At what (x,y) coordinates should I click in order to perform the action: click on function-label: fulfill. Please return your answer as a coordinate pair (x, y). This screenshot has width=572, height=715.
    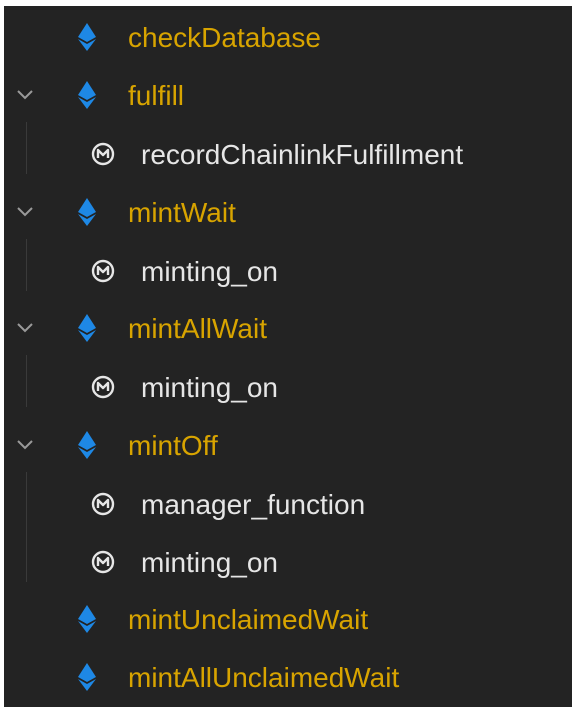
    Looking at the image, I should click on (156, 95).